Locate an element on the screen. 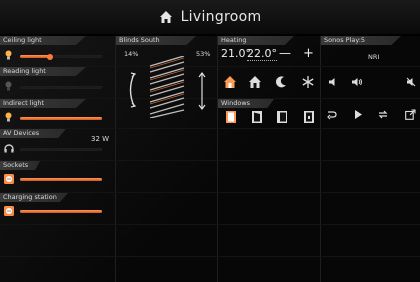  headphones-icon is located at coordinates (9, 148).